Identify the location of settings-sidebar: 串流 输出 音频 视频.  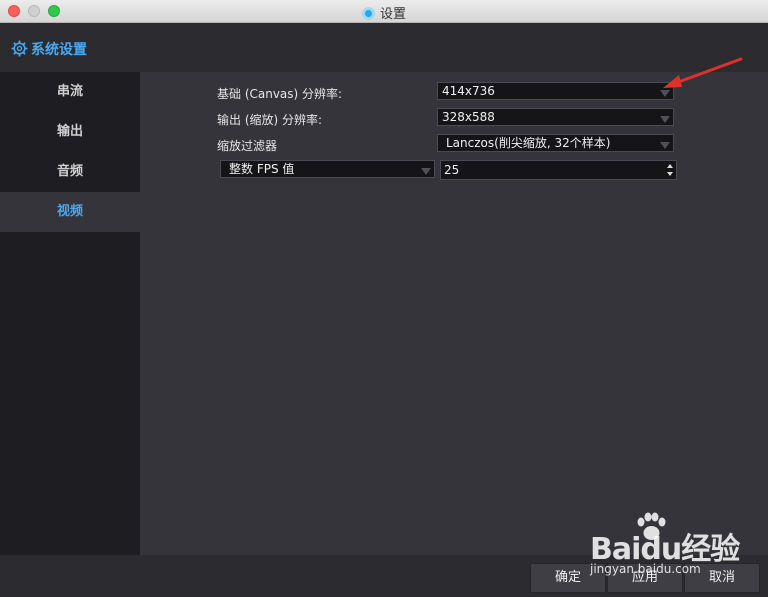
(70, 313).